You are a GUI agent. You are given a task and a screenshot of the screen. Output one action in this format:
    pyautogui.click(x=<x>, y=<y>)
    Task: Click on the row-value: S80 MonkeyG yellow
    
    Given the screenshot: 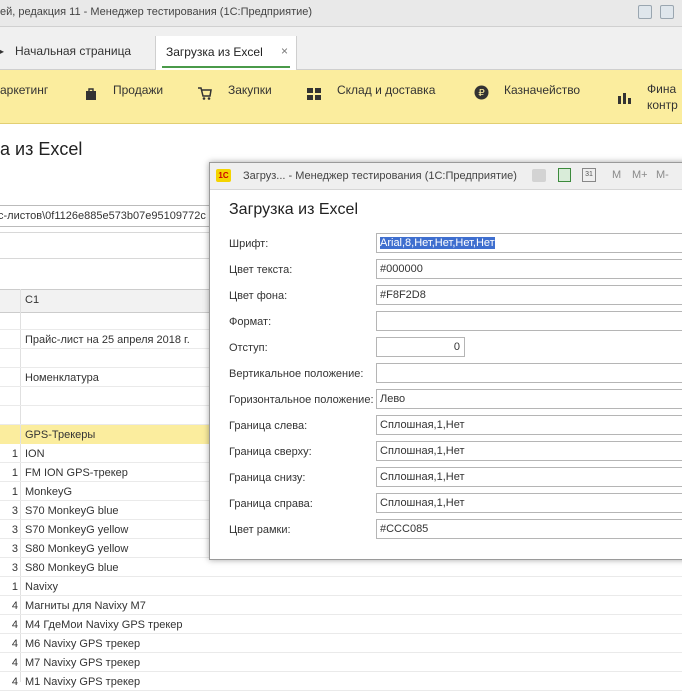 What is the action you would take?
    pyautogui.click(x=77, y=549)
    